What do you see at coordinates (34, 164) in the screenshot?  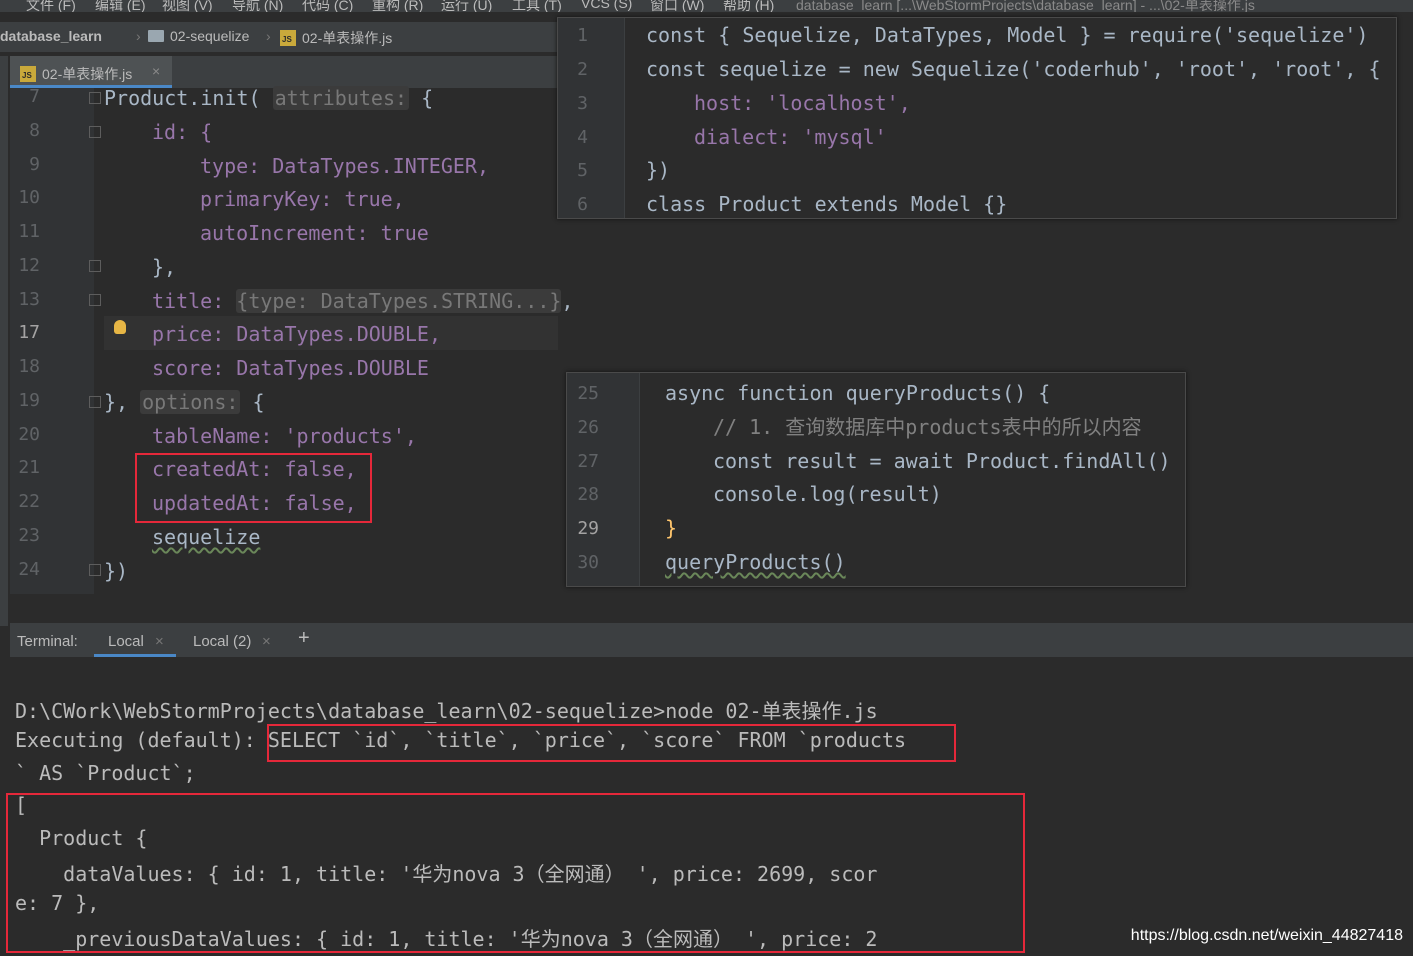 I see `line-number: 9` at bounding box center [34, 164].